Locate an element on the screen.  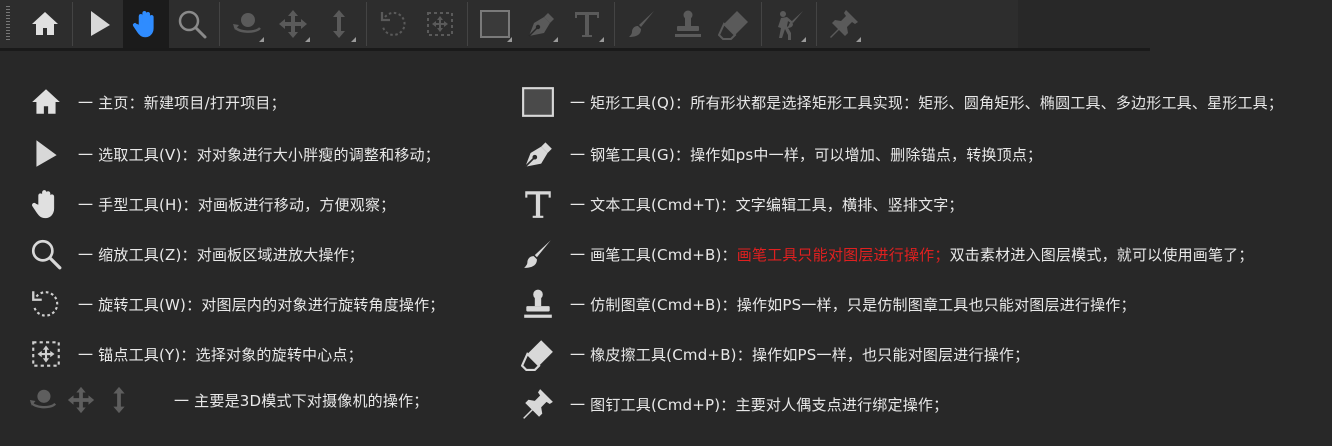
pan-camera-tool-button is located at coordinates (293, 24).